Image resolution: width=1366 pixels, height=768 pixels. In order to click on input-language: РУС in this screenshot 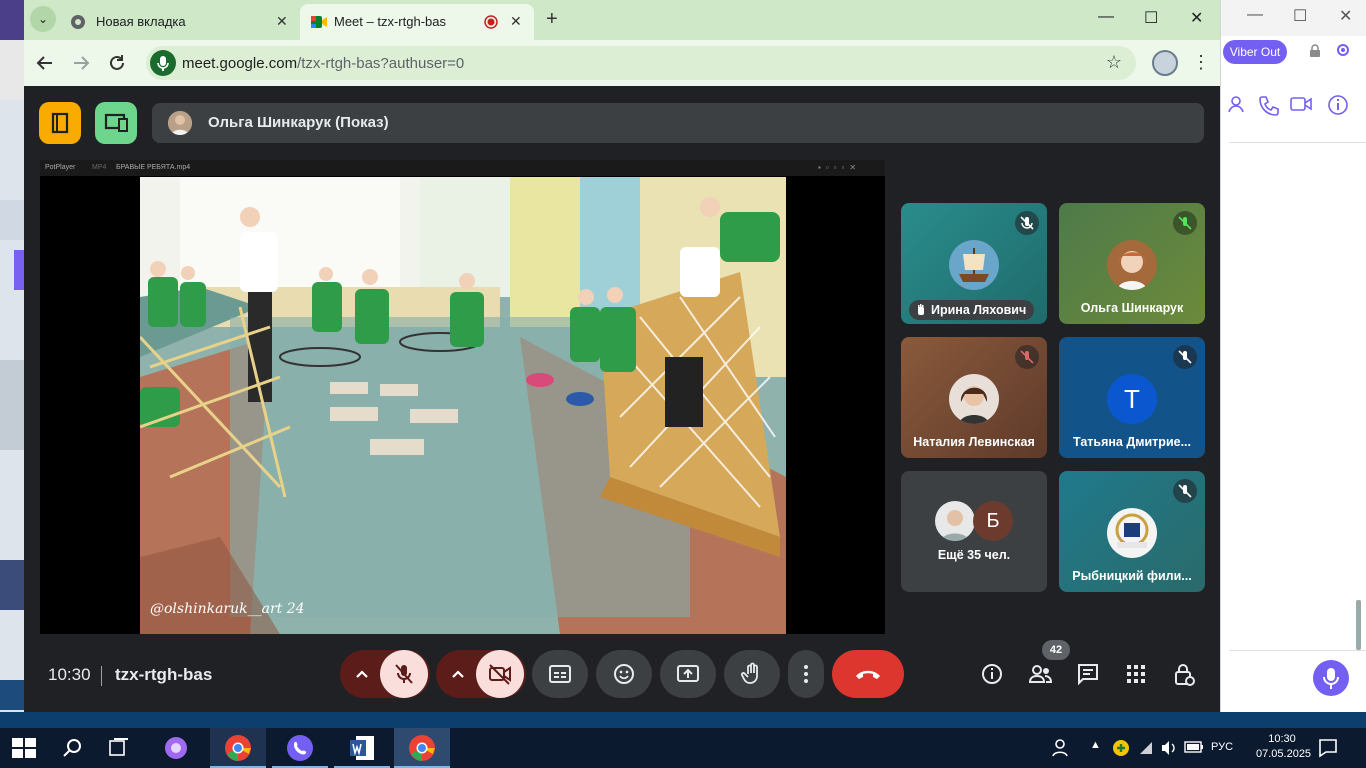, I will do `click(1222, 747)`.